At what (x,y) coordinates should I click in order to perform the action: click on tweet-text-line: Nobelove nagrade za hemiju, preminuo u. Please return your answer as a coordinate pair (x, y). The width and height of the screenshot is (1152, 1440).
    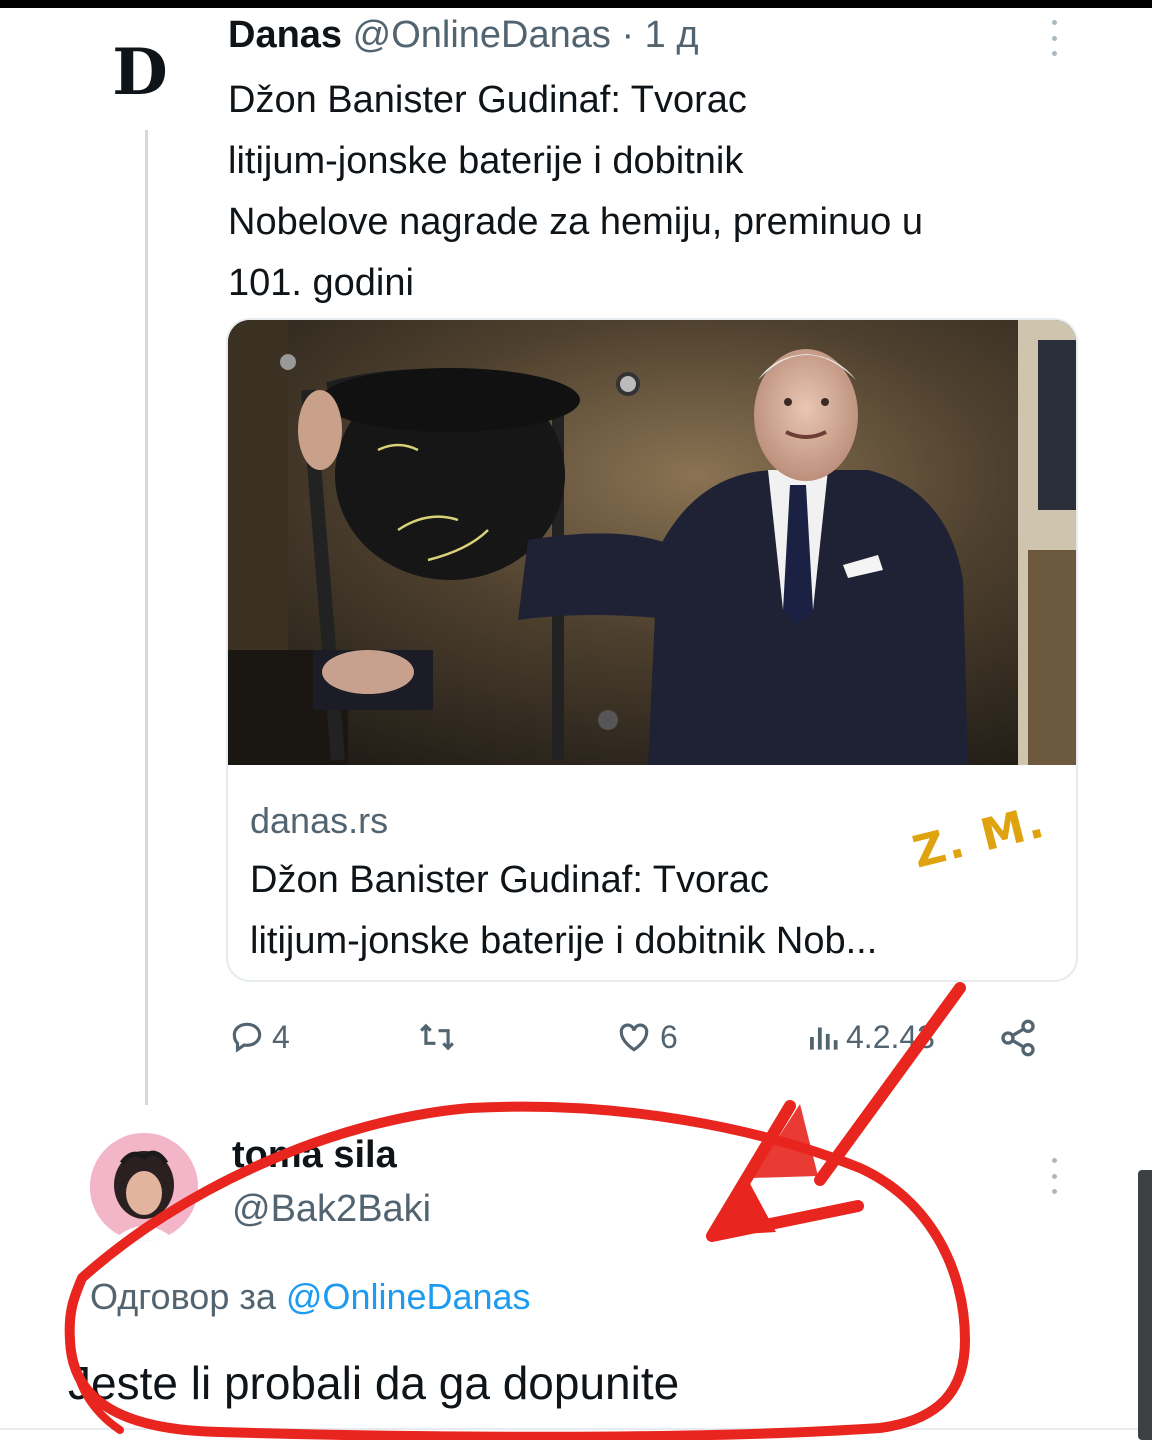
    Looking at the image, I should click on (575, 222).